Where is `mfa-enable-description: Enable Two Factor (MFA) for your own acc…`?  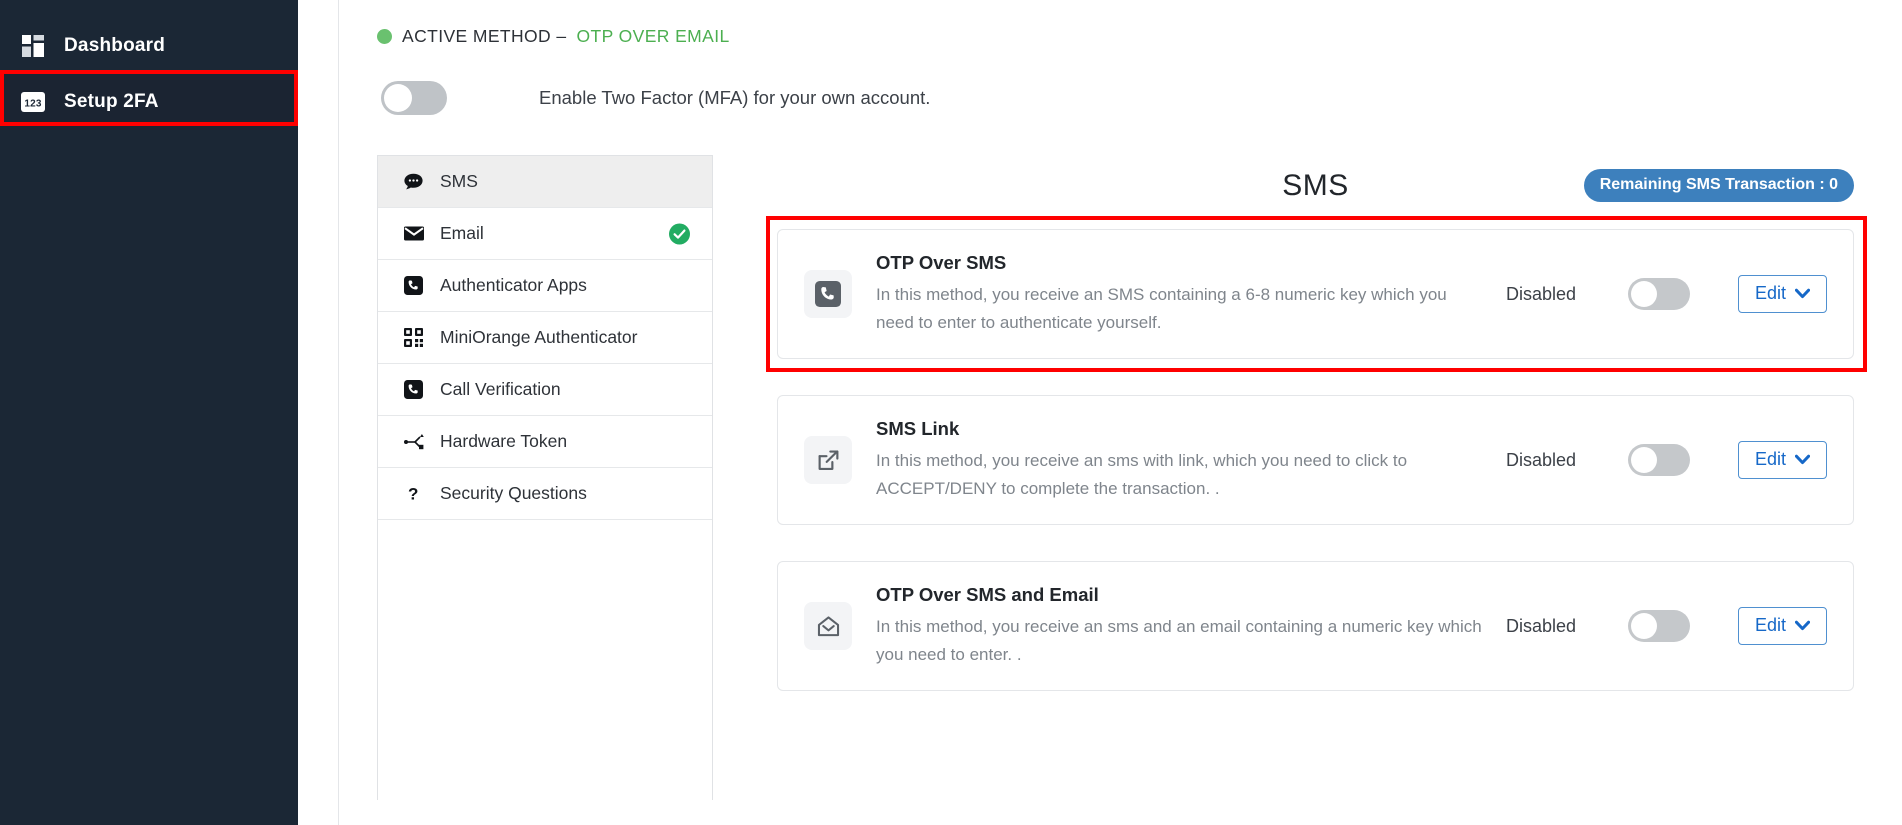
mfa-enable-description: Enable Two Factor (MFA) for your own acc… is located at coordinates (735, 97).